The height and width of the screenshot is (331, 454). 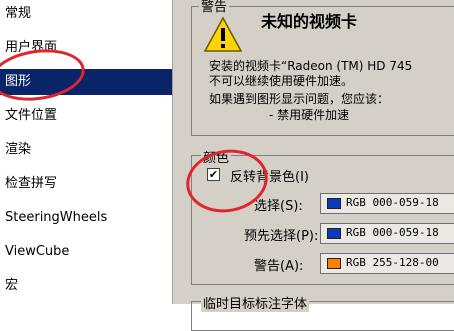 What do you see at coordinates (86, 184) in the screenshot?
I see `category-item-spell-check: 检查拼写` at bounding box center [86, 184].